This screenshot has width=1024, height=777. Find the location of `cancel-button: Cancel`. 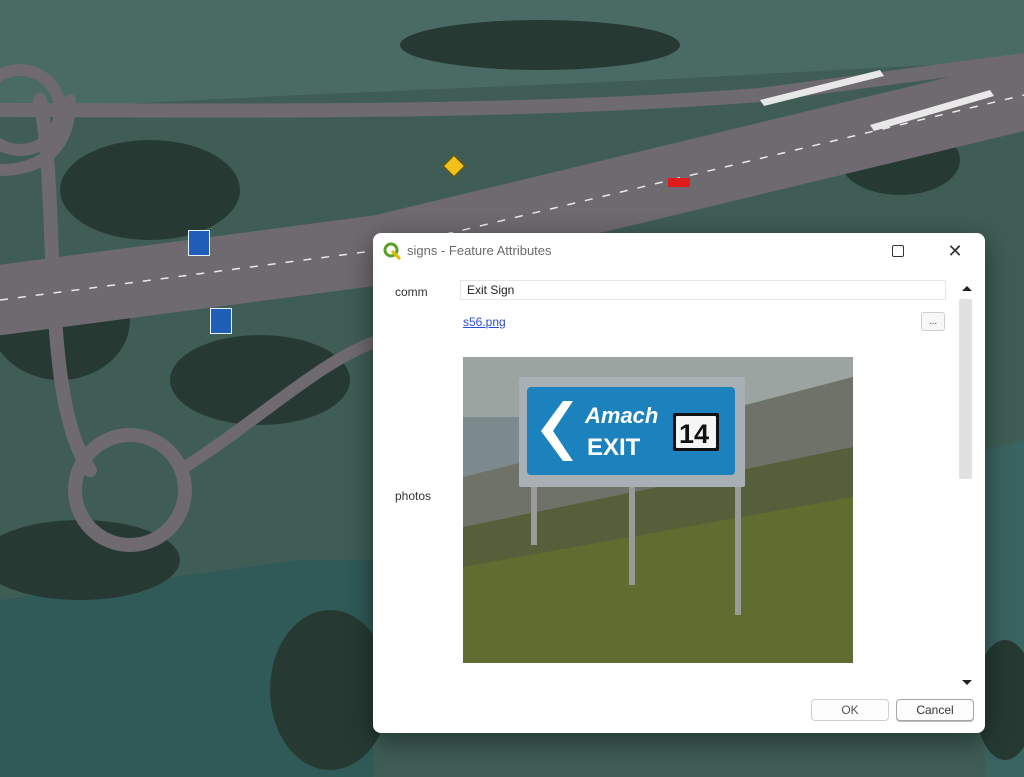

cancel-button: Cancel is located at coordinates (935, 710).